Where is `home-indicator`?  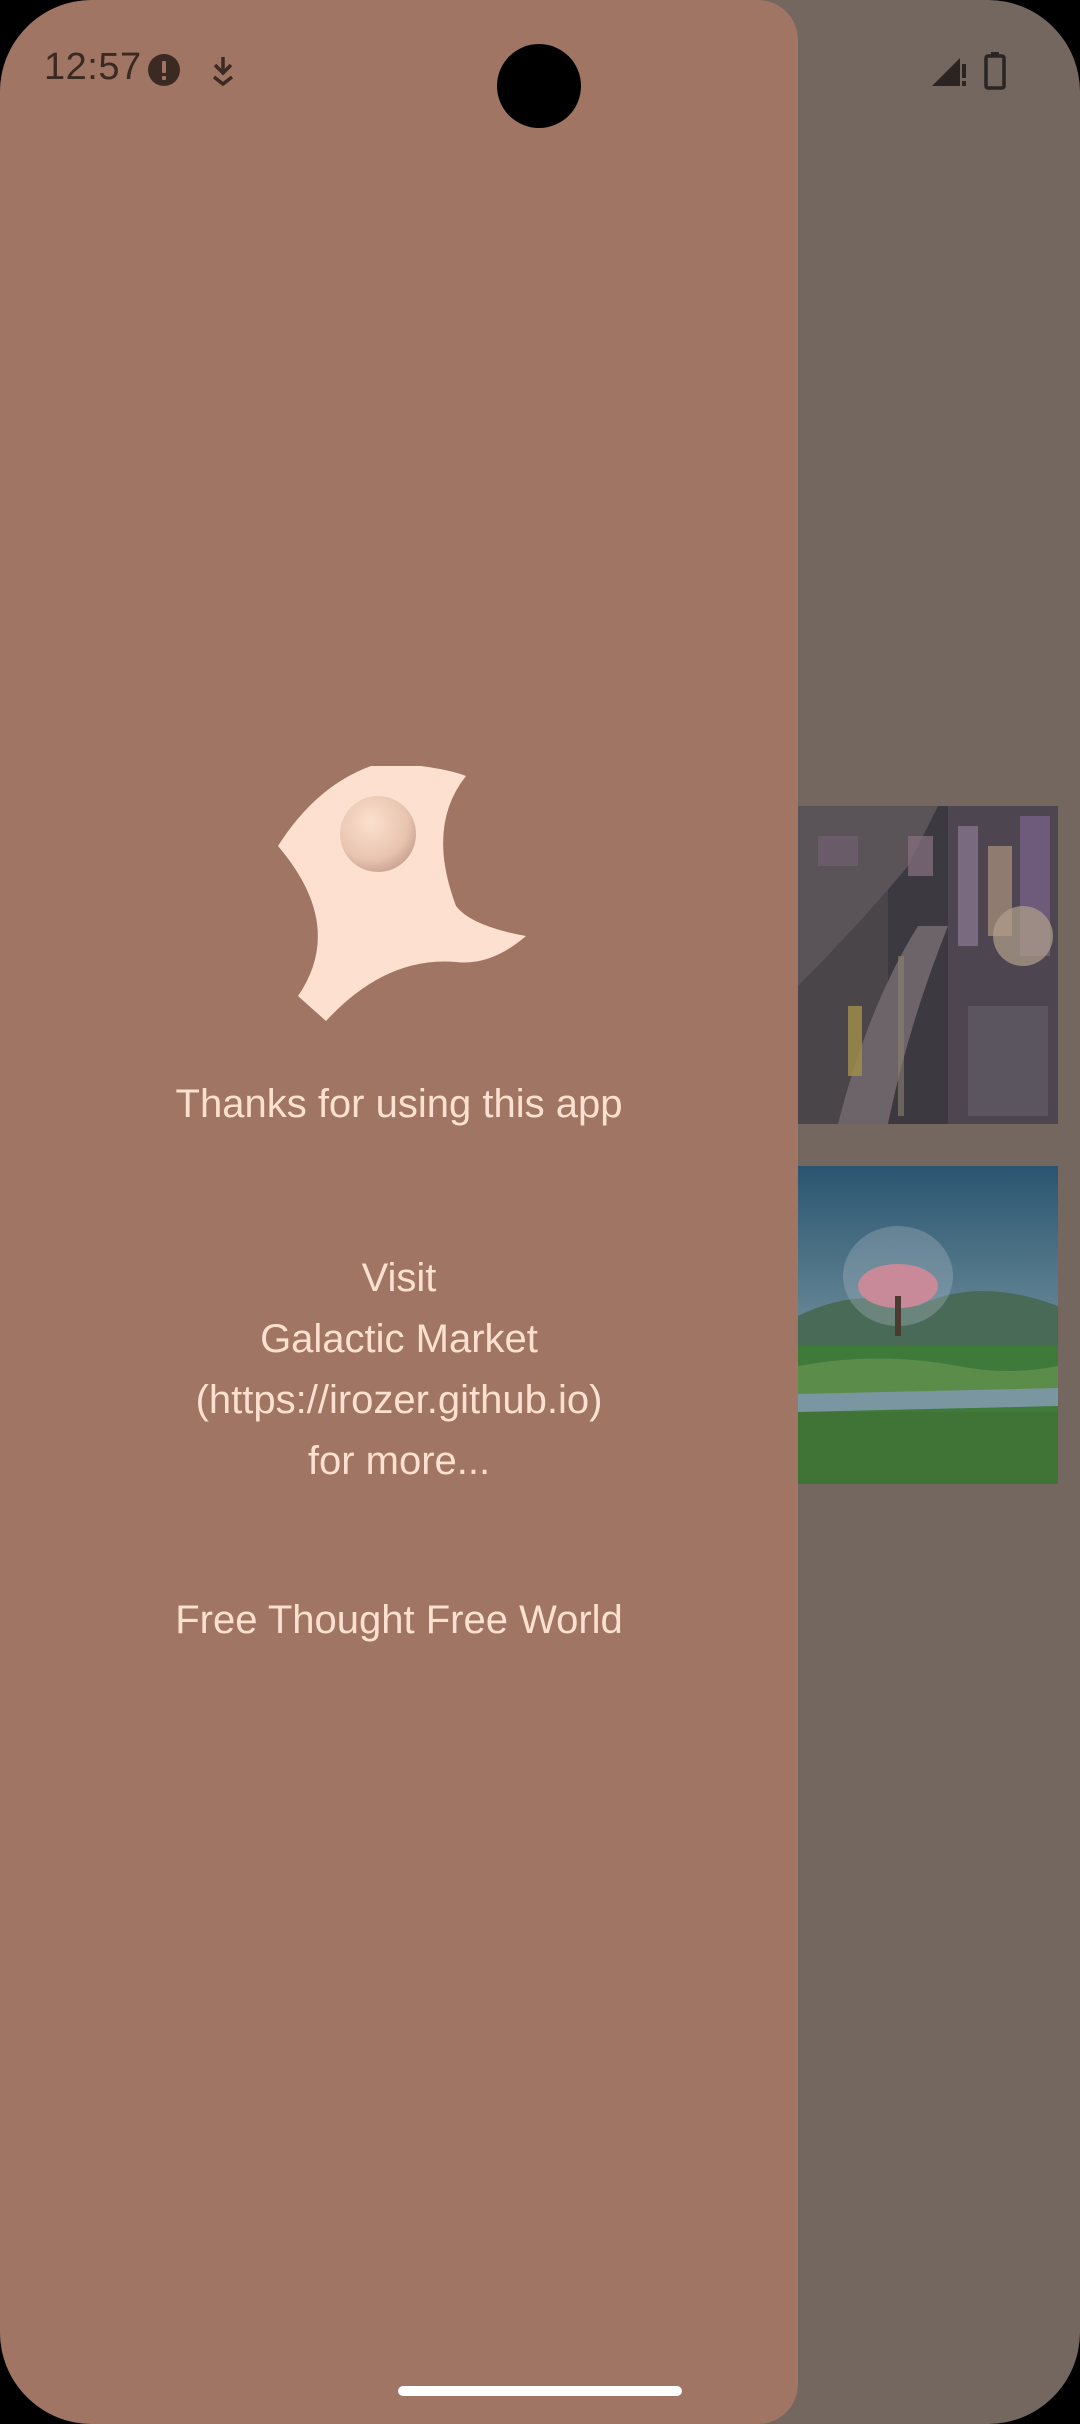 home-indicator is located at coordinates (540, 2391).